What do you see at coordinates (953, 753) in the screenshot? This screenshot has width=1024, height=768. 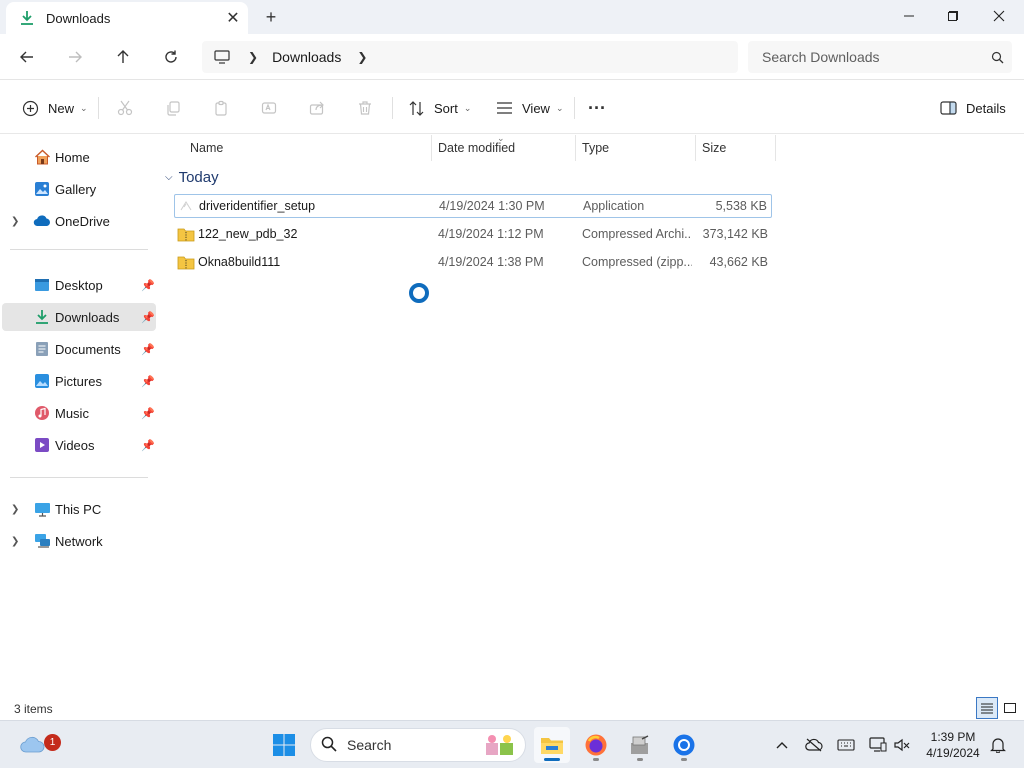 I see `clock-date: 4/19/2024` at bounding box center [953, 753].